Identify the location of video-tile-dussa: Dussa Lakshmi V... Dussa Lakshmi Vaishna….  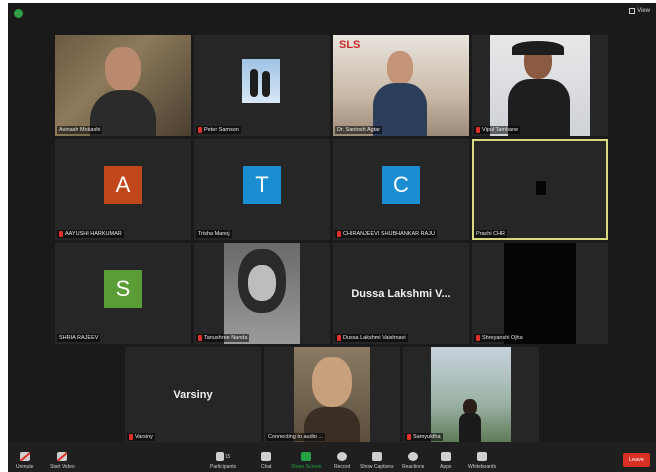
(401, 293).